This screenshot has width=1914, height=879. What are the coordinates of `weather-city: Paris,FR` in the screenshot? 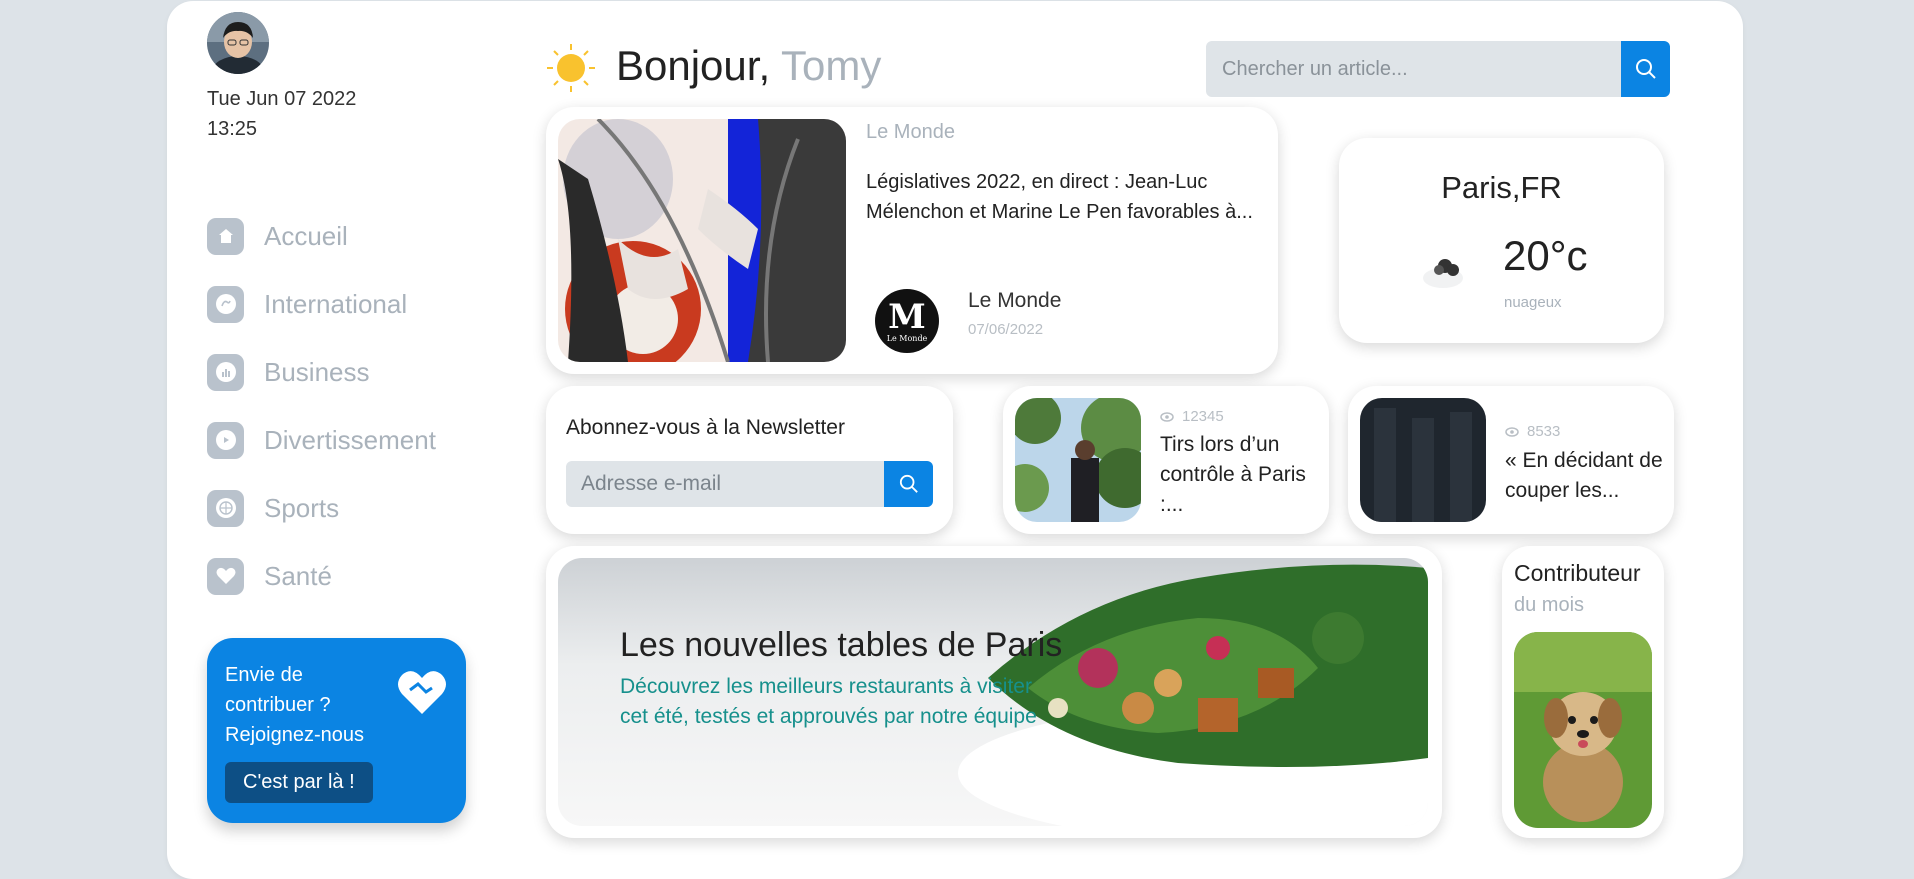 It's located at (1501, 187).